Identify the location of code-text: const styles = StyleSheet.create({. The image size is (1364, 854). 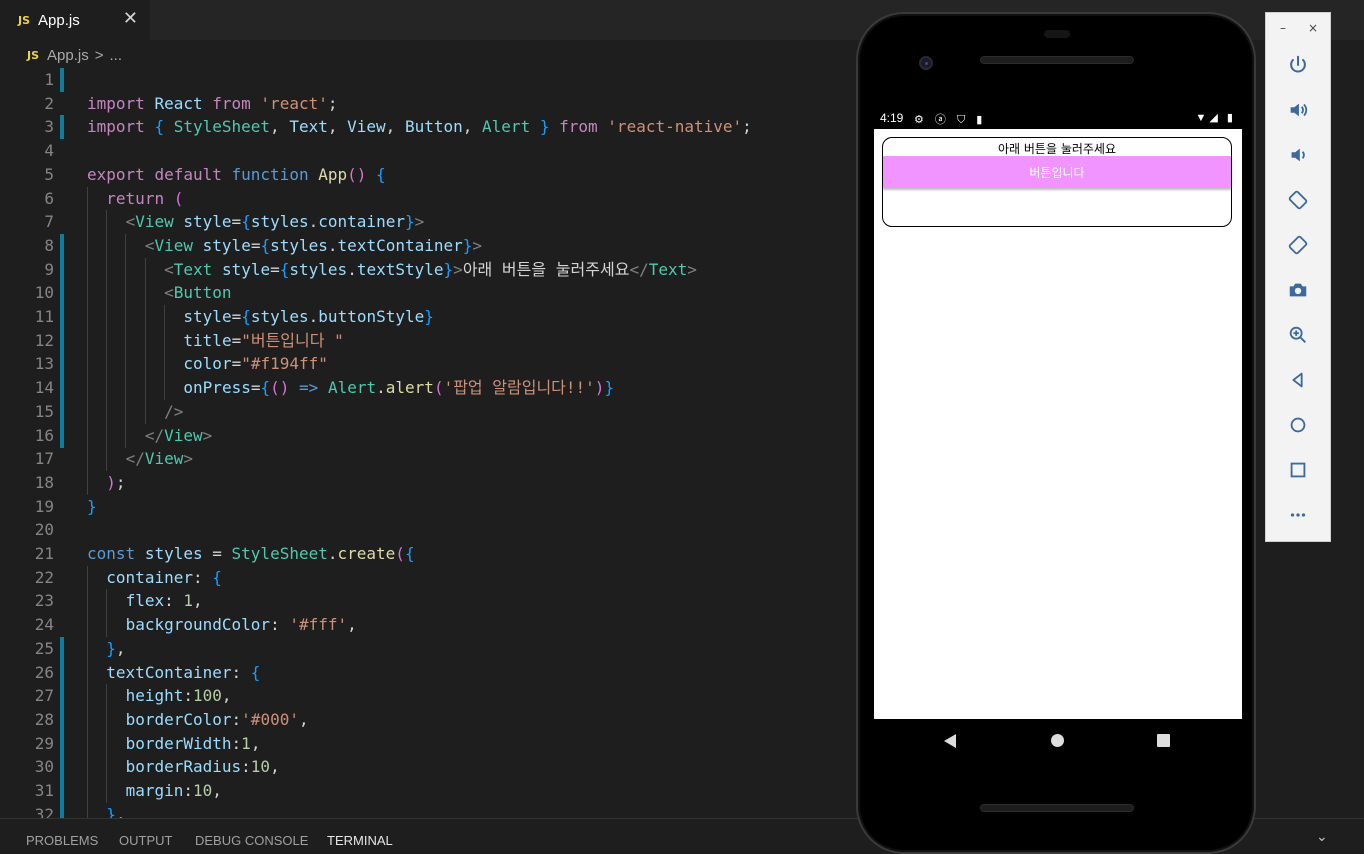
(251, 553).